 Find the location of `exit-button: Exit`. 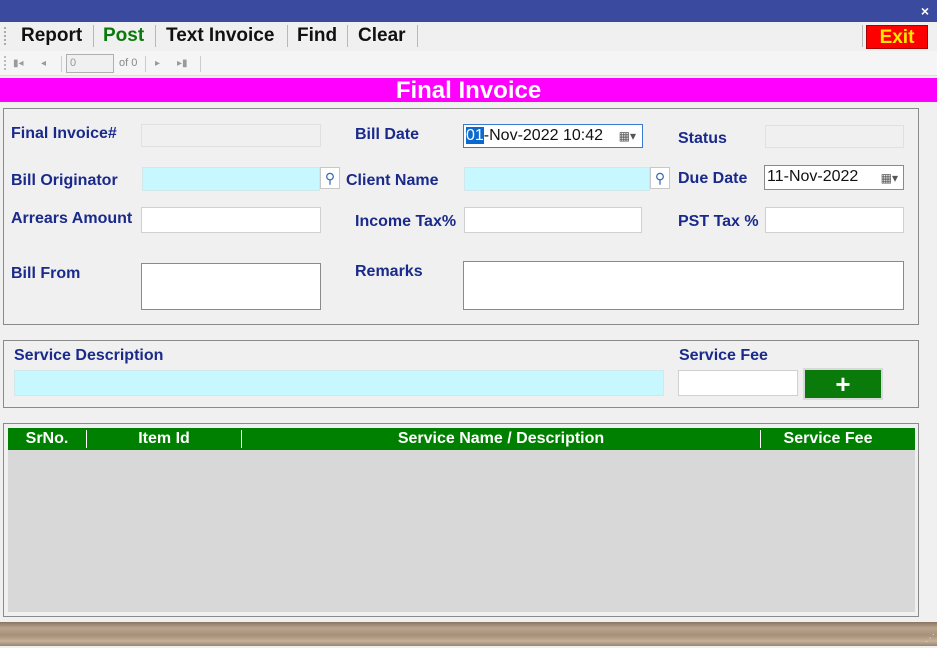

exit-button: Exit is located at coordinates (897, 37).